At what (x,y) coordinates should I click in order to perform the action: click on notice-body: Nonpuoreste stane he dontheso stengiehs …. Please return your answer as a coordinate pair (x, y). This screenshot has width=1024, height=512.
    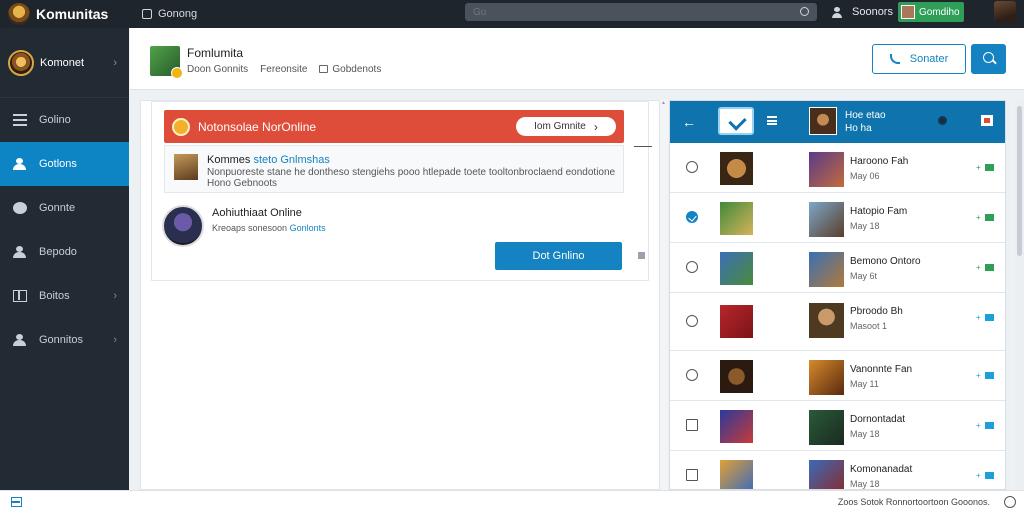
    Looking at the image, I should click on (411, 178).